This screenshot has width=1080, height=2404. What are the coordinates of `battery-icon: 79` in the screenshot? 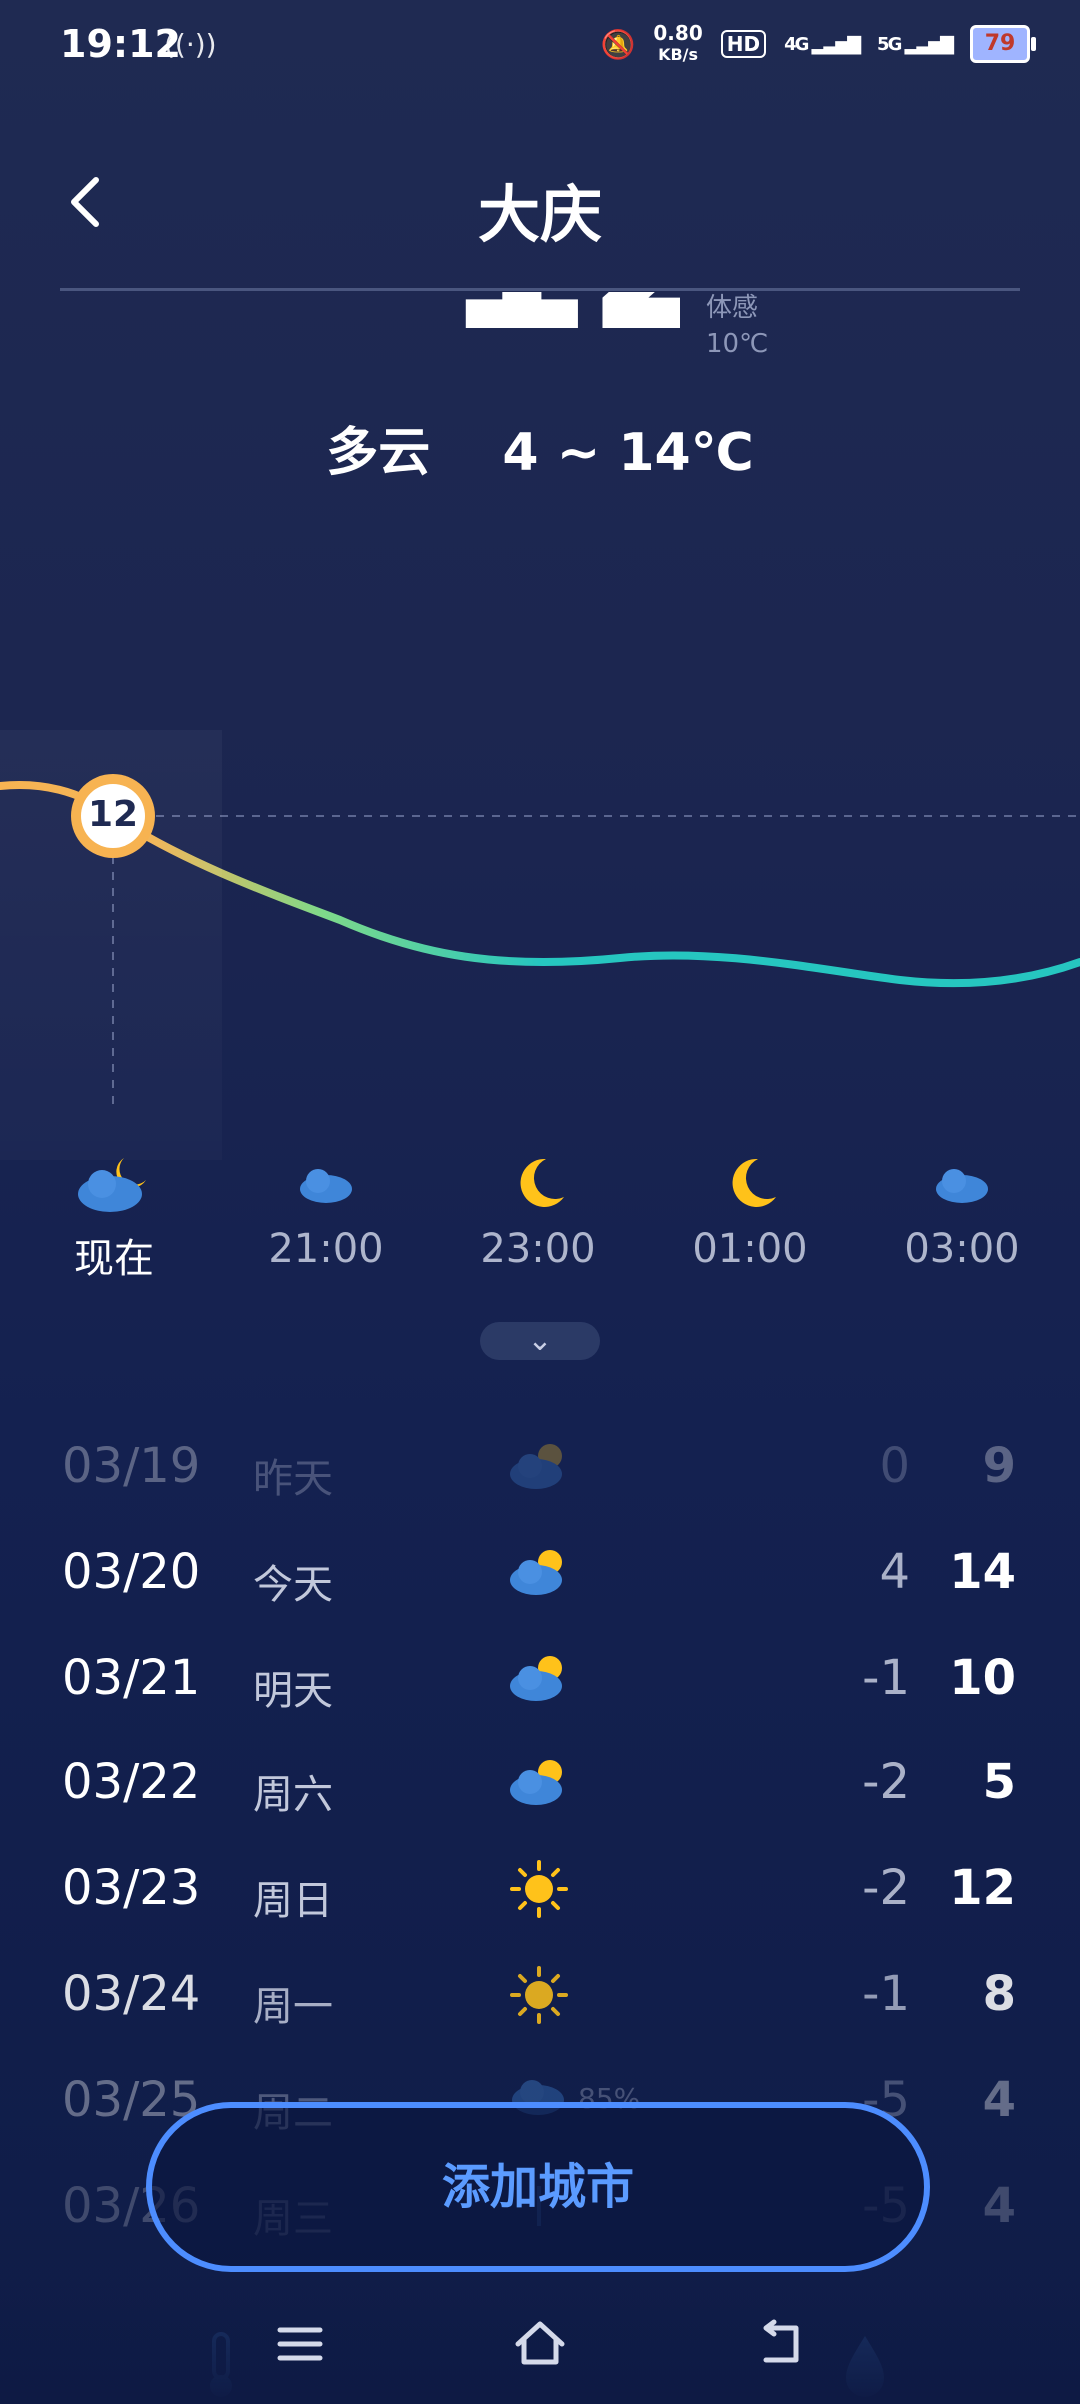 It's located at (1003, 44).